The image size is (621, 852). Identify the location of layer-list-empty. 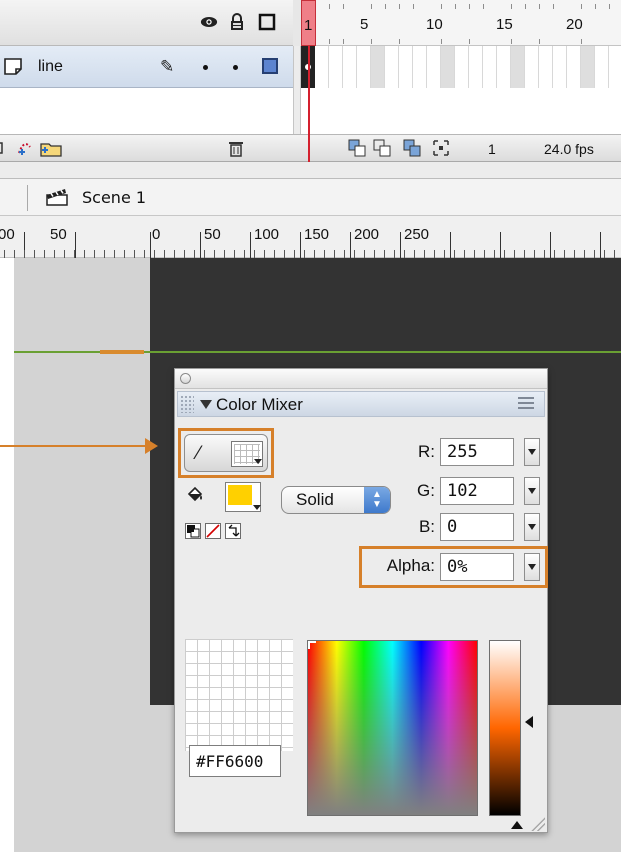
(146, 111).